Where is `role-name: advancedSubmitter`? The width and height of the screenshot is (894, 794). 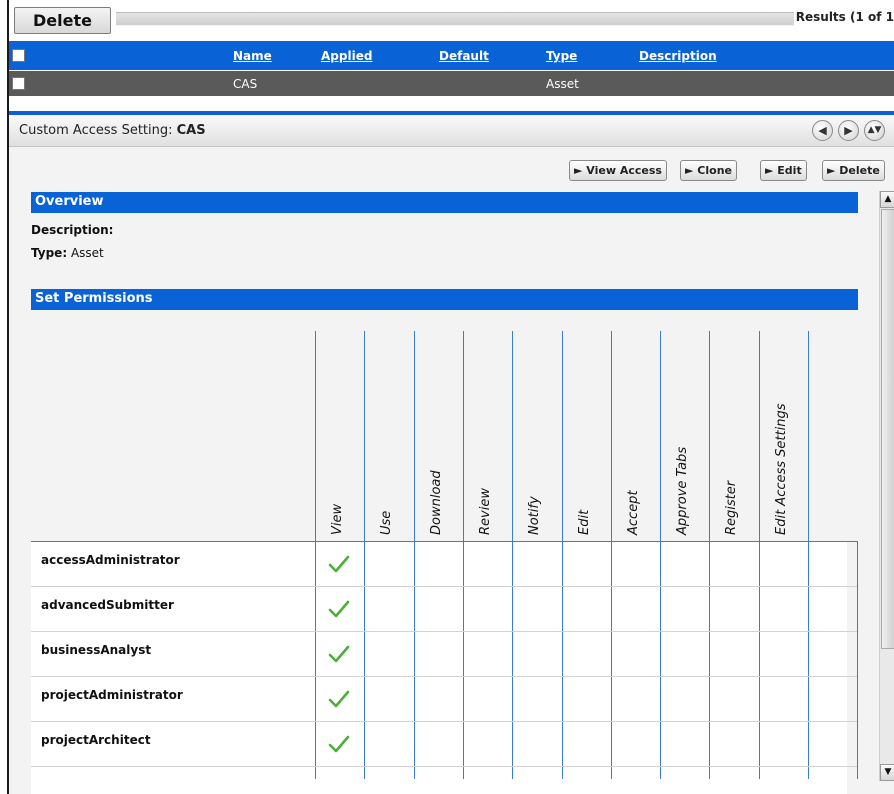
role-name: advancedSubmitter is located at coordinates (107, 605).